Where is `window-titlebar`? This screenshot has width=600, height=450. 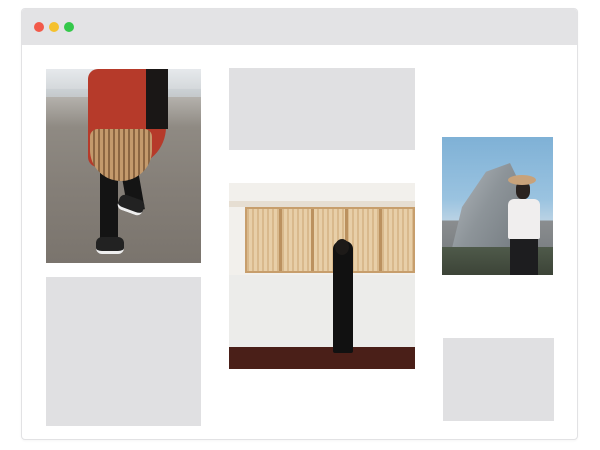
window-titlebar is located at coordinates (299, 27).